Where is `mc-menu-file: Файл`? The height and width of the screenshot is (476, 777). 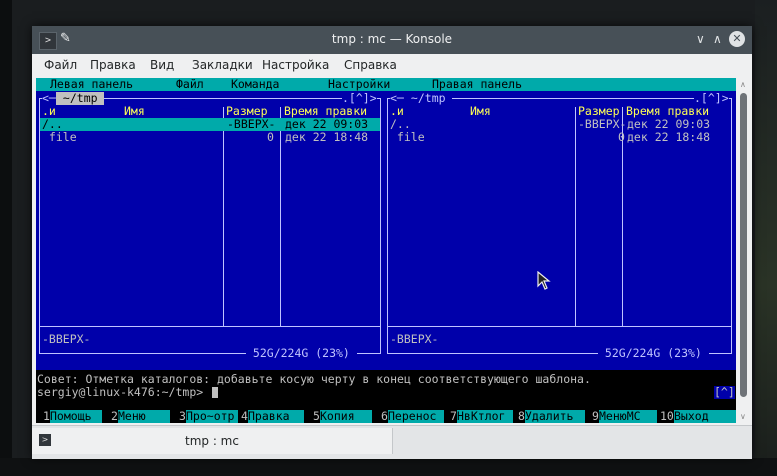 mc-menu-file: Файл is located at coordinates (190, 84).